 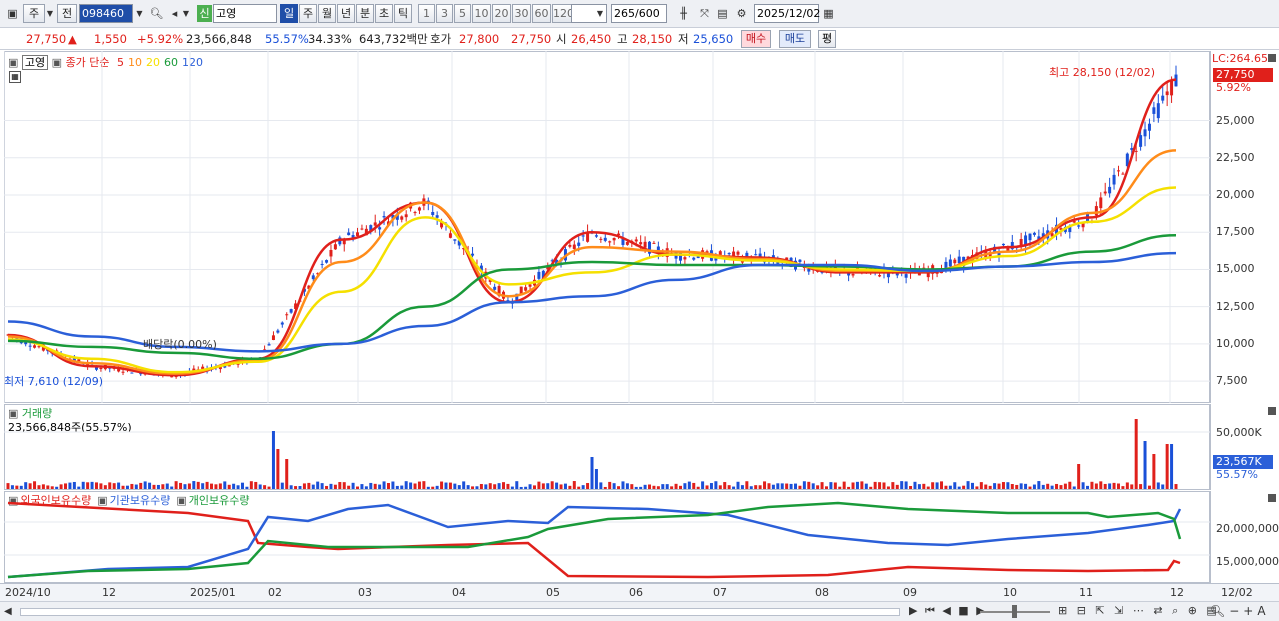 I want to click on minute-step-1: 1, so click(x=426, y=13).